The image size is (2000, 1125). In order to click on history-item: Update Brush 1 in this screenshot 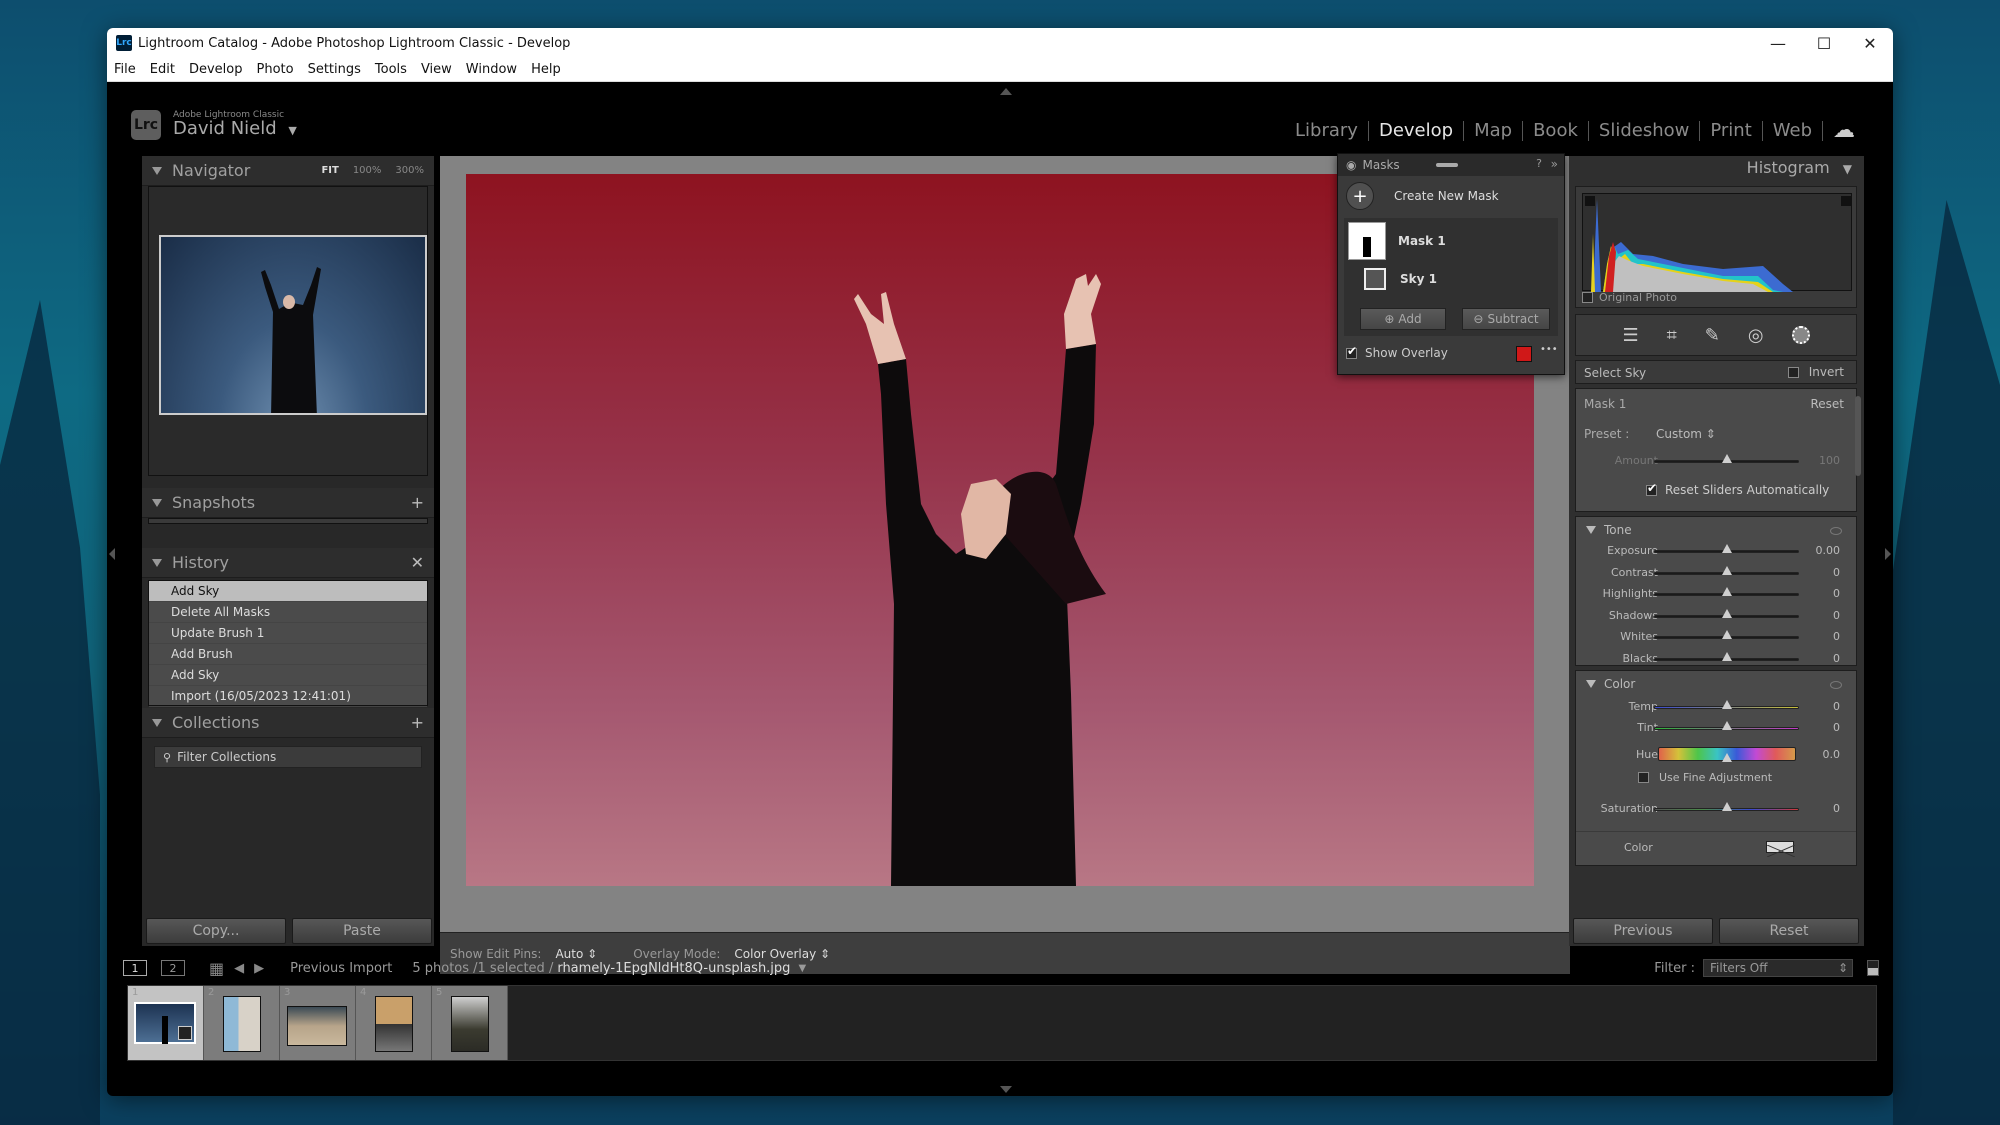, I will do `click(288, 633)`.